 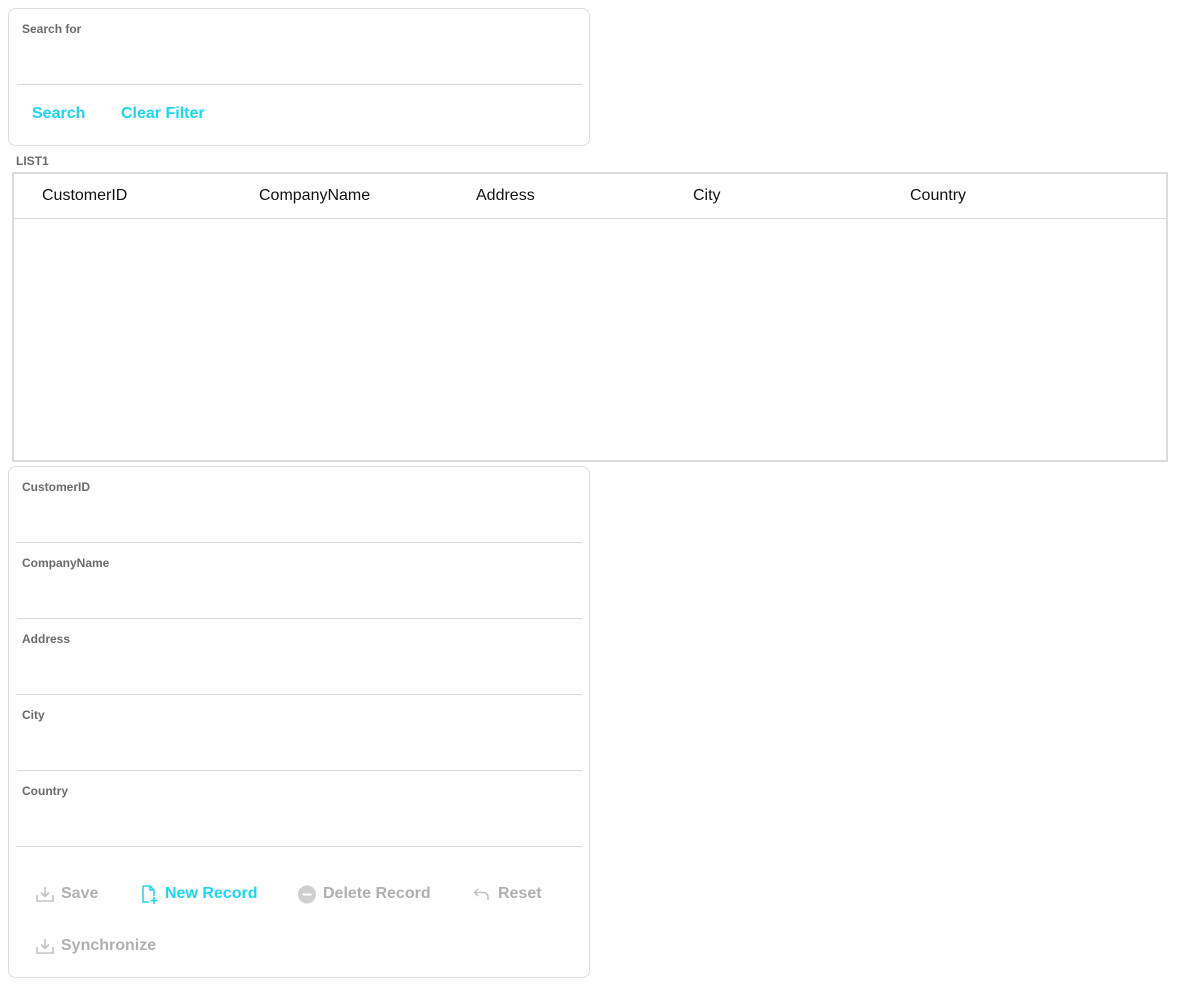 What do you see at coordinates (80, 893) in the screenshot?
I see `save-button-label: Save` at bounding box center [80, 893].